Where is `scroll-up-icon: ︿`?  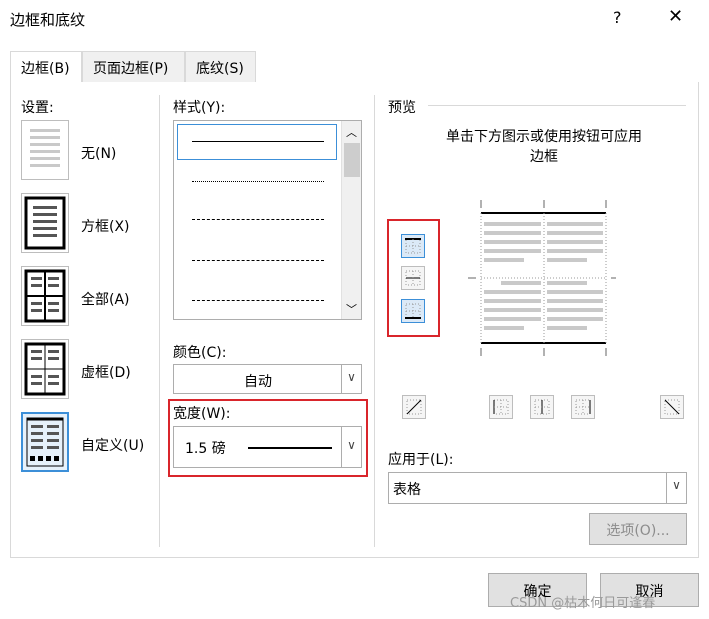 scroll-up-icon: ︿ is located at coordinates (351, 132).